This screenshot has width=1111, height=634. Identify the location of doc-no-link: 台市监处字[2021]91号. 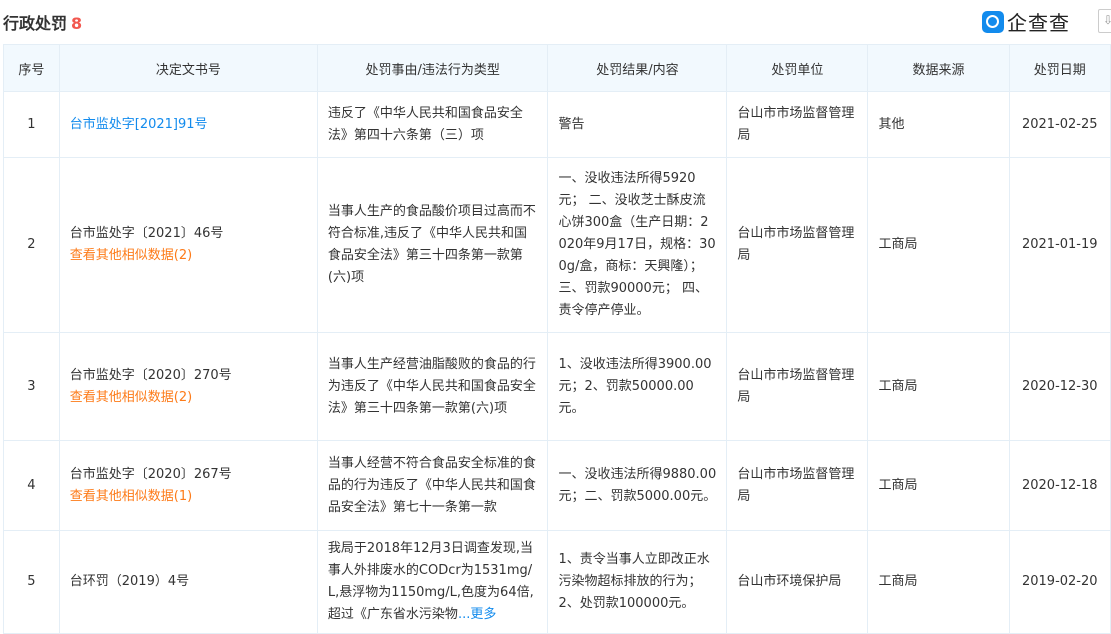
(139, 124).